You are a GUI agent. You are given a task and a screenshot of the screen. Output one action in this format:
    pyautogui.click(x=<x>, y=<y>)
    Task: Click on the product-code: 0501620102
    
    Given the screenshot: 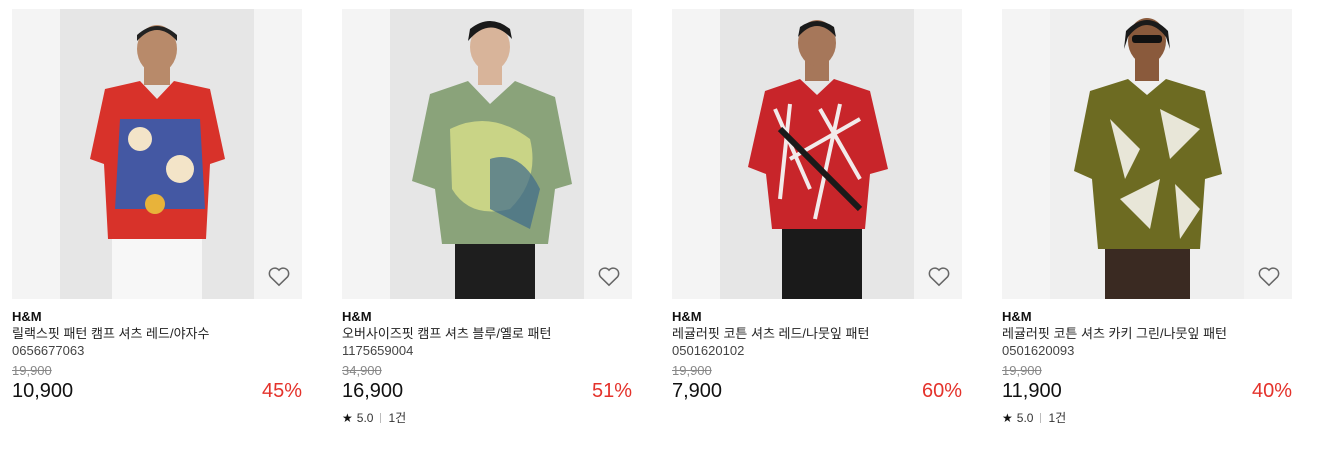 What is the action you would take?
    pyautogui.click(x=708, y=350)
    